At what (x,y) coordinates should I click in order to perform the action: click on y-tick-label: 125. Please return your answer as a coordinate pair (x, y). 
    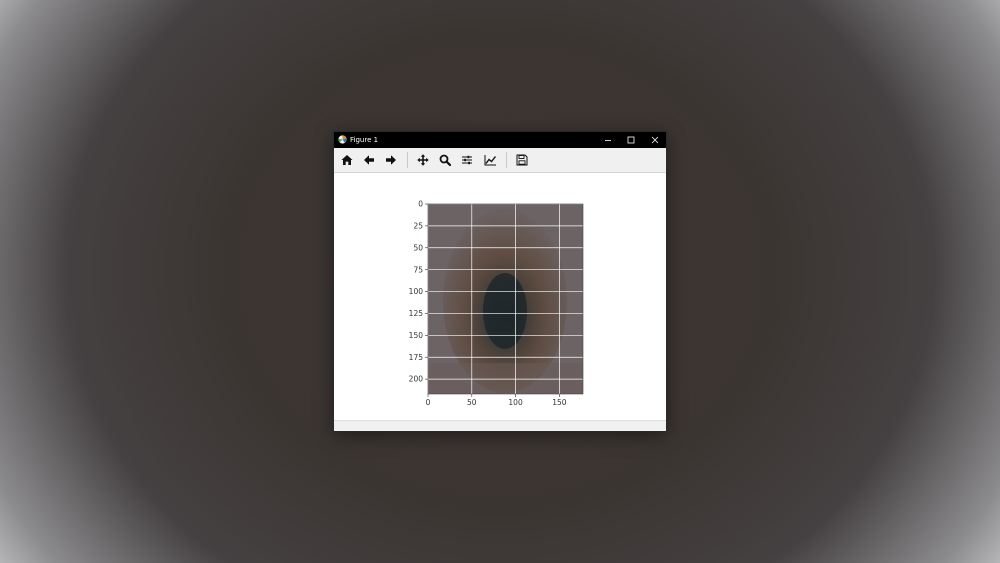
    Looking at the image, I should click on (416, 313).